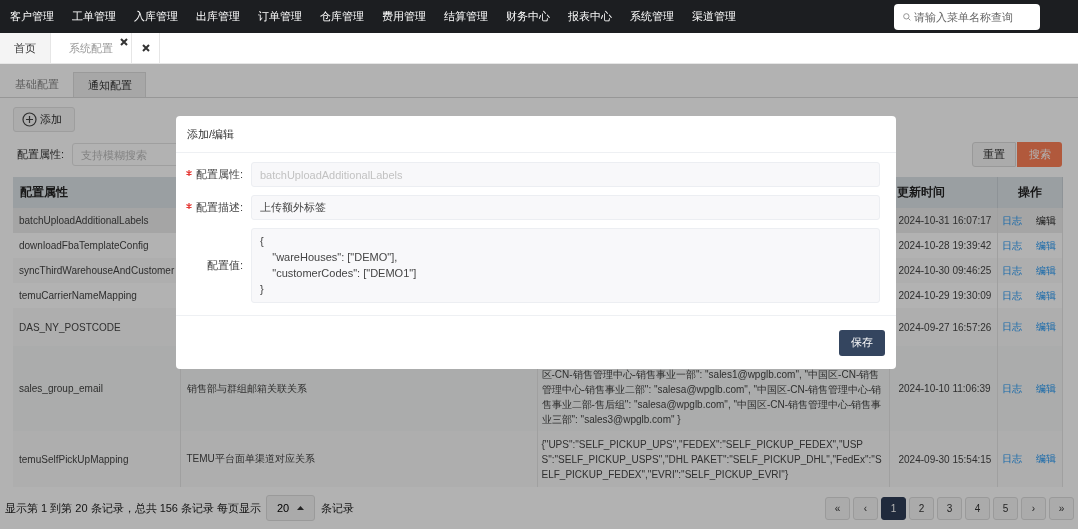  Describe the element at coordinates (907, 16) in the screenshot. I see `search-icon` at that location.